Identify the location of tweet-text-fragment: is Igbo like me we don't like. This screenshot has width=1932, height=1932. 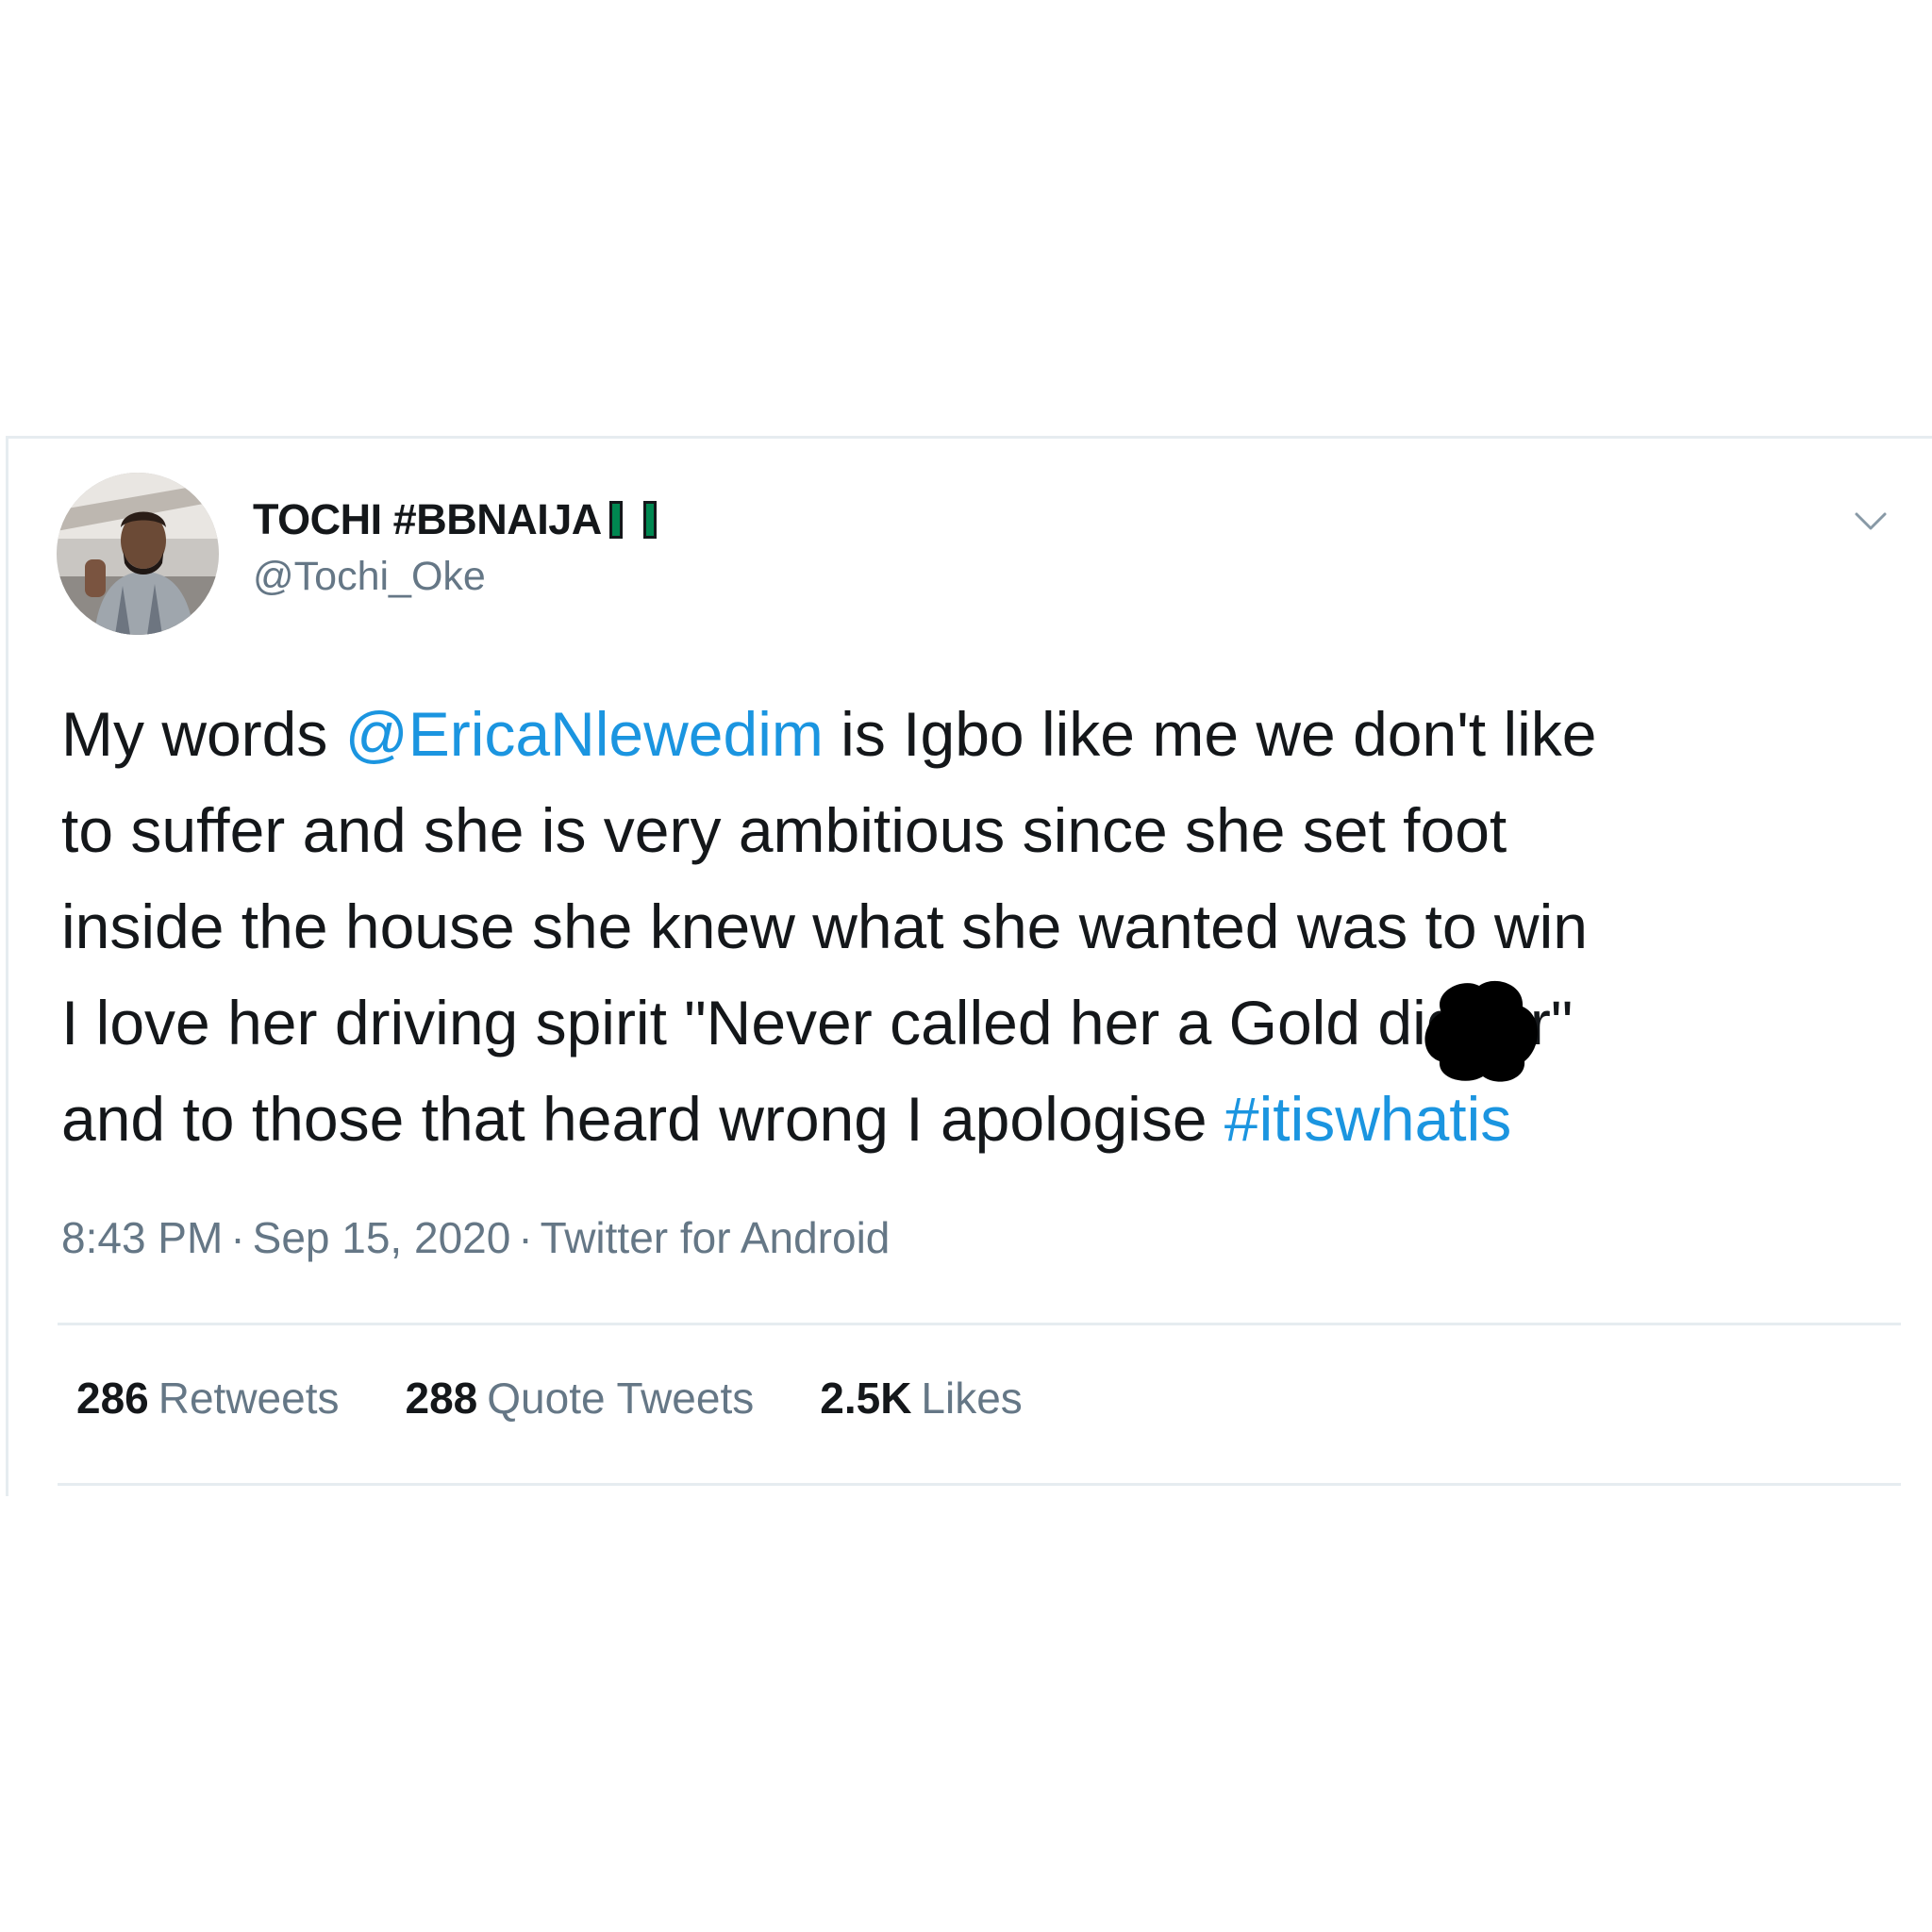
(1210, 734).